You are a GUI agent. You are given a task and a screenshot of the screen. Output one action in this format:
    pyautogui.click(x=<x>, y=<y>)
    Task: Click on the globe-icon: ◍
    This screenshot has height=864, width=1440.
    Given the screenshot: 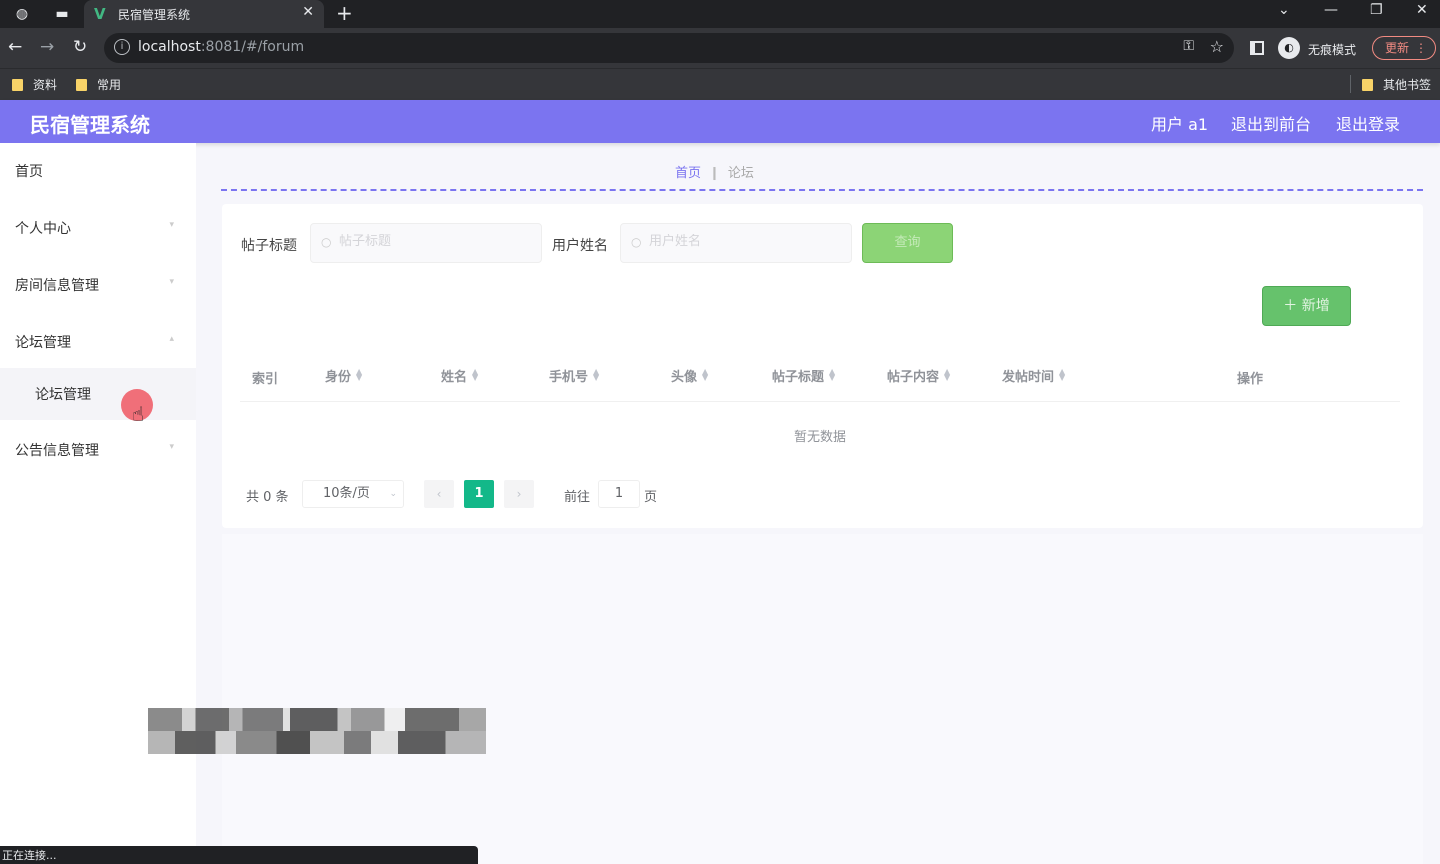 What is the action you would take?
    pyautogui.click(x=22, y=14)
    